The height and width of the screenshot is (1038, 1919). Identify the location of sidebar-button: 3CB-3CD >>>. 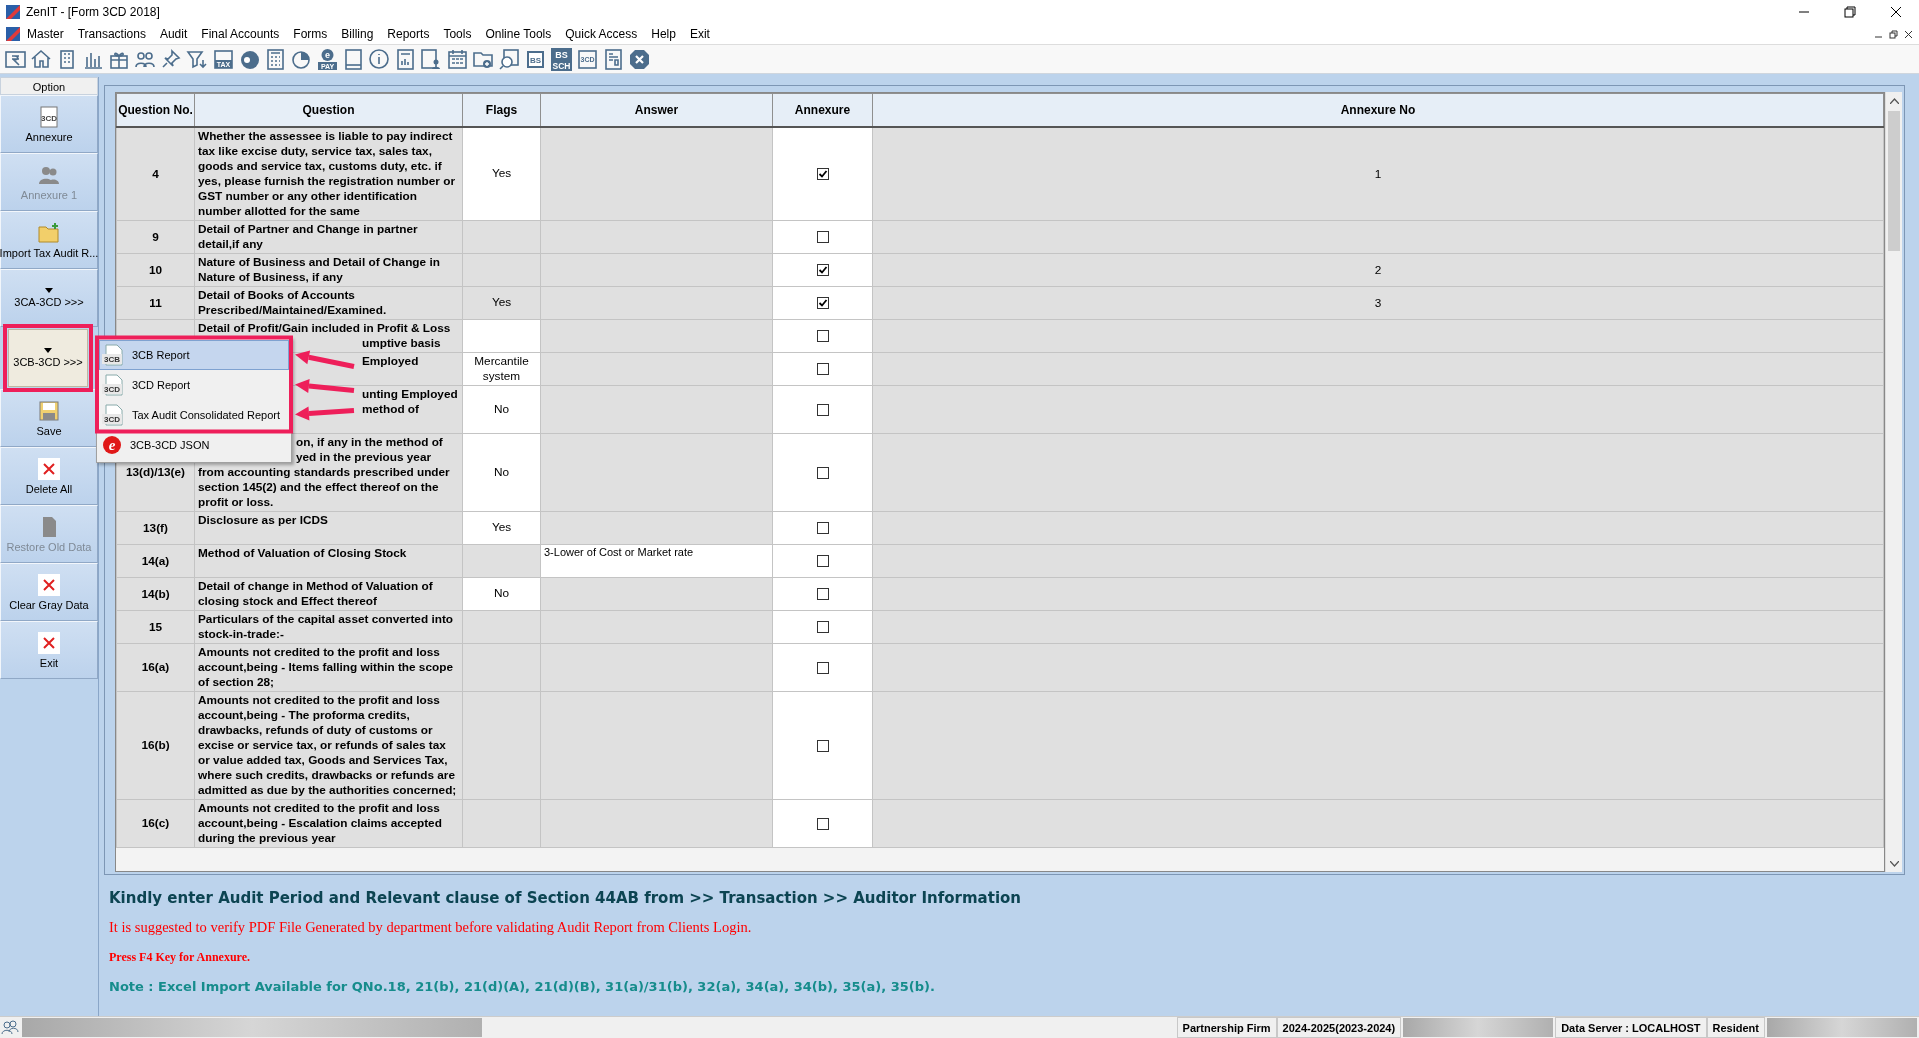
(48, 358).